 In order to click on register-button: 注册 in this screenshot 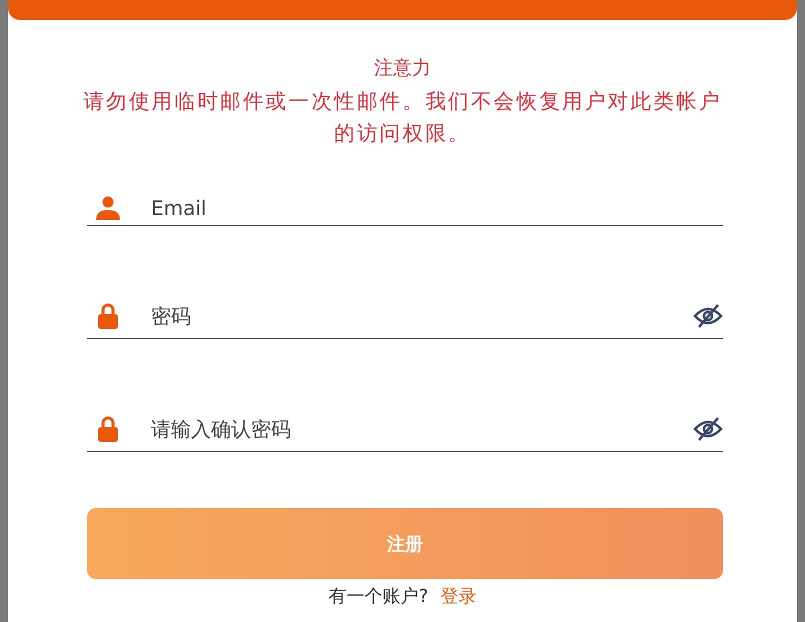, I will do `click(405, 543)`.